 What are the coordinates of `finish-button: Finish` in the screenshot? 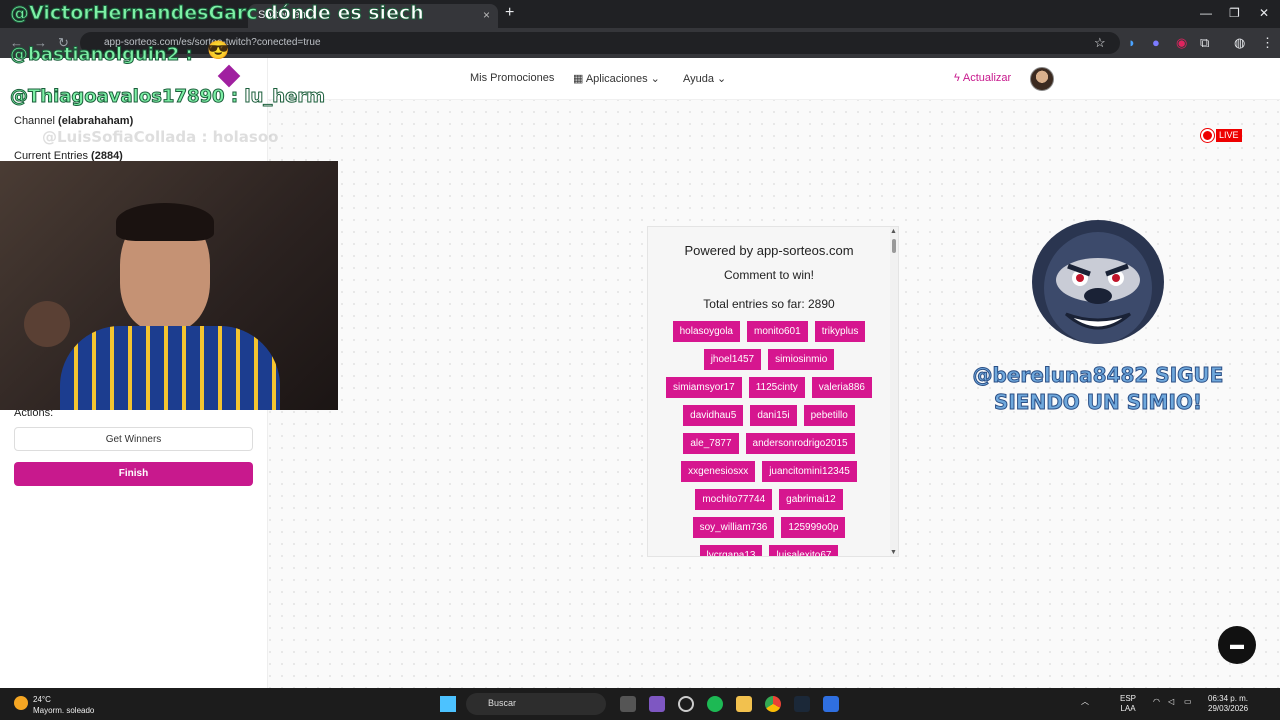 It's located at (133, 474).